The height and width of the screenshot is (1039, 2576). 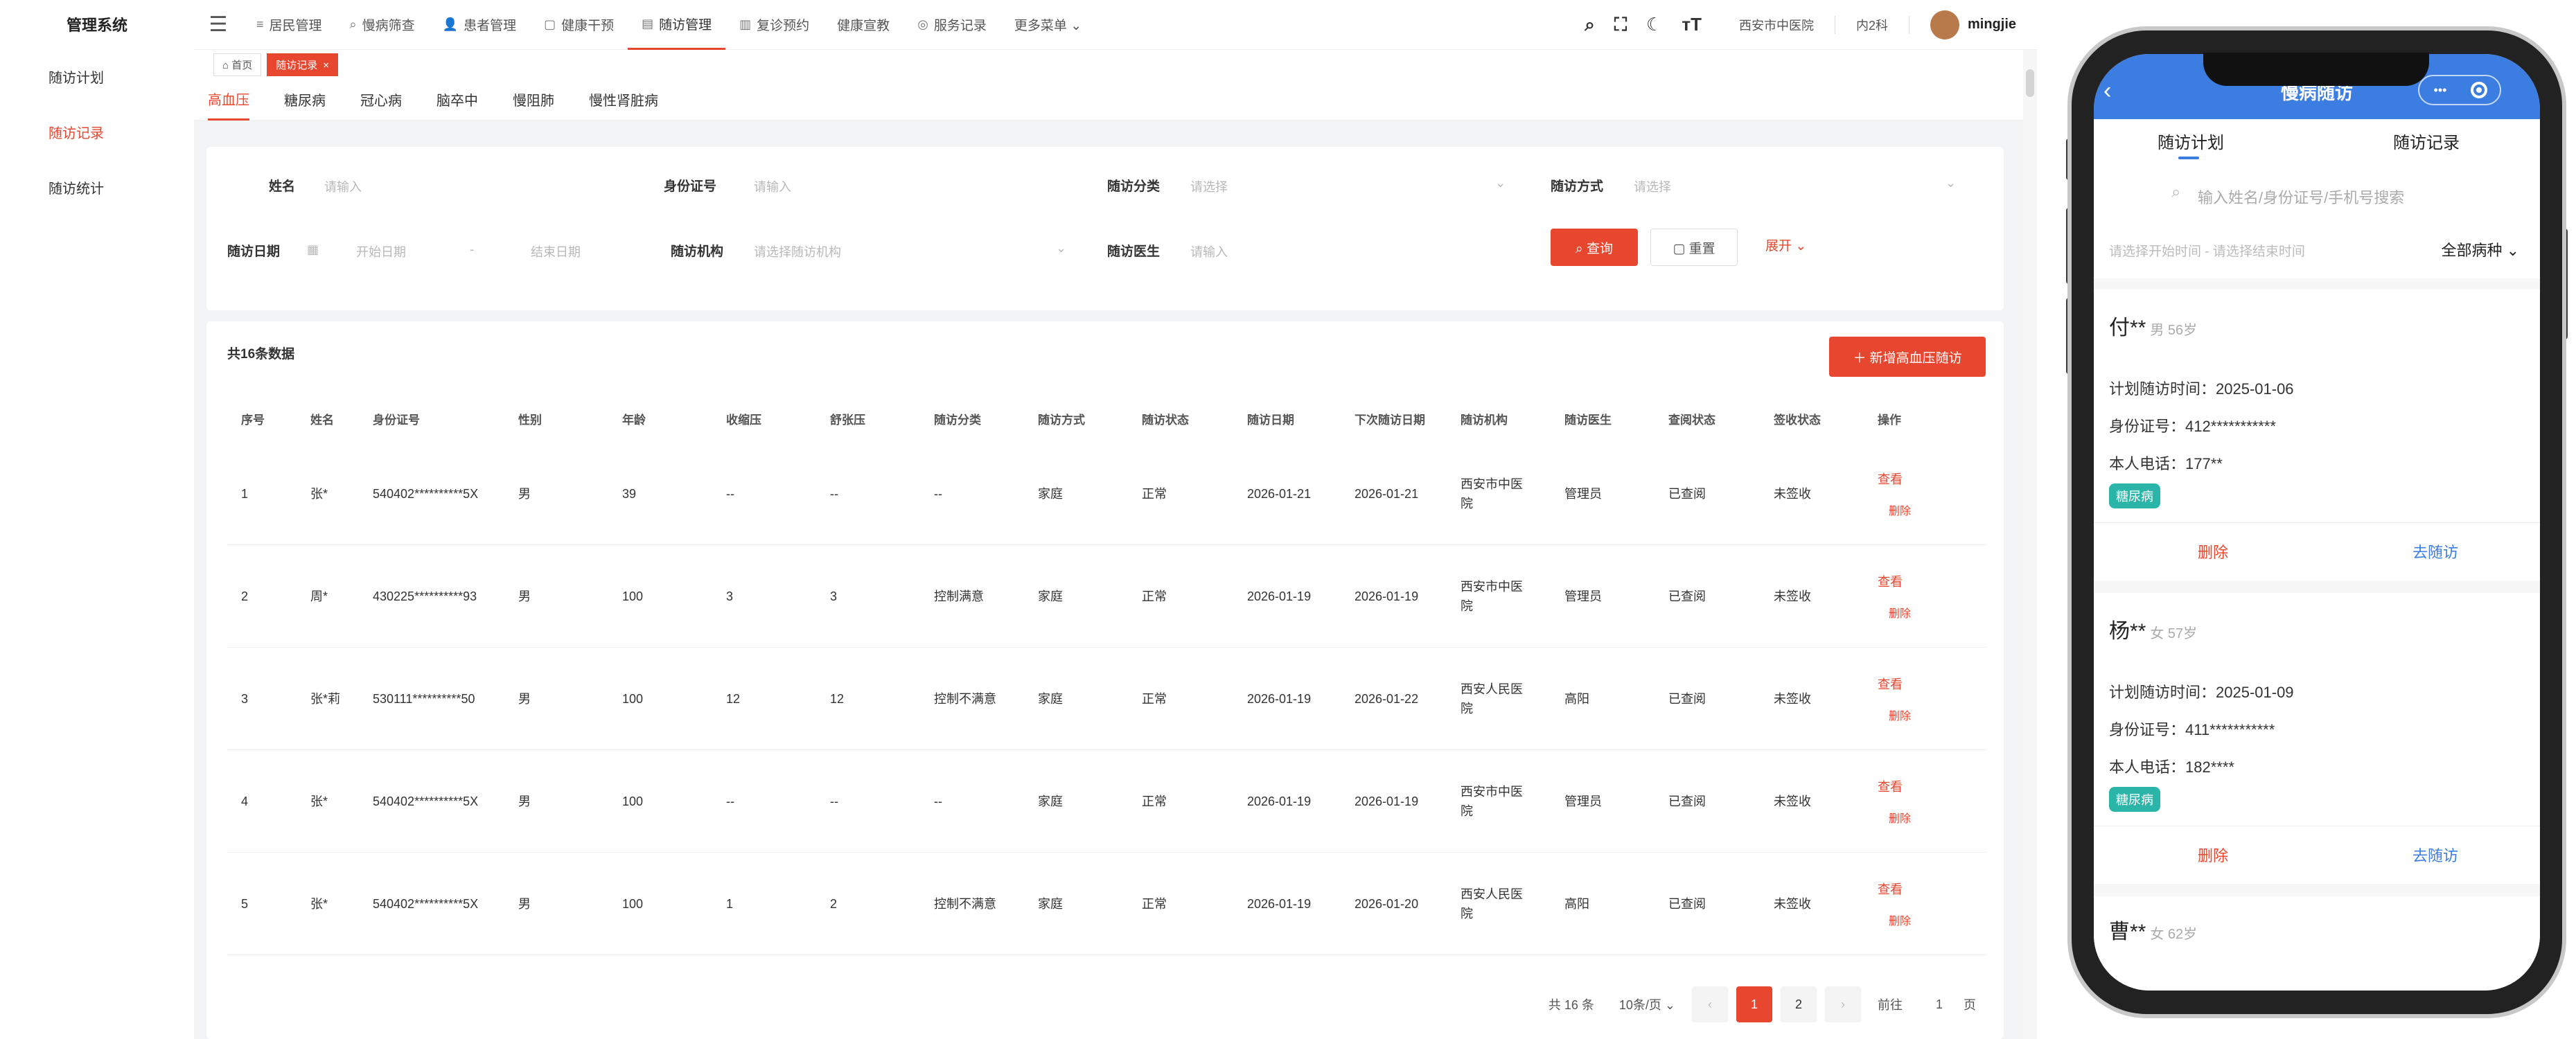 I want to click on more-icon: •••, so click(x=2440, y=90).